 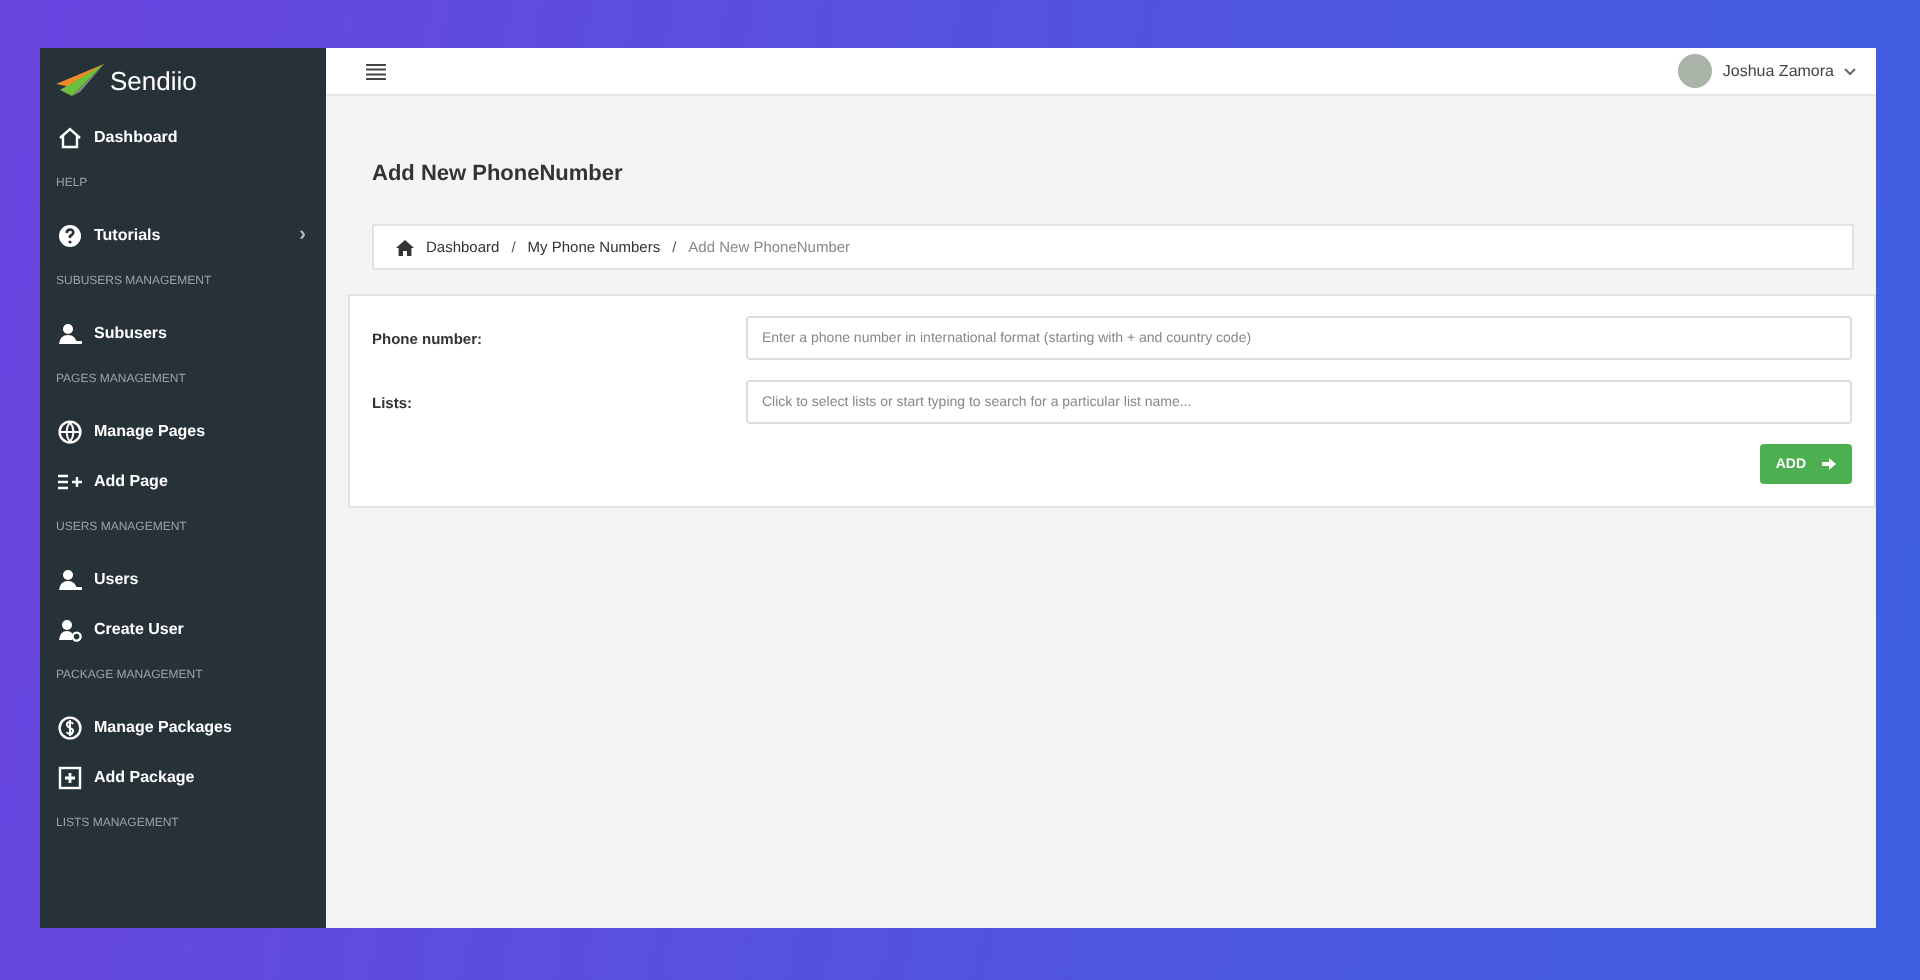 What do you see at coordinates (1778, 71) in the screenshot?
I see `user-name: Joshua Zamora` at bounding box center [1778, 71].